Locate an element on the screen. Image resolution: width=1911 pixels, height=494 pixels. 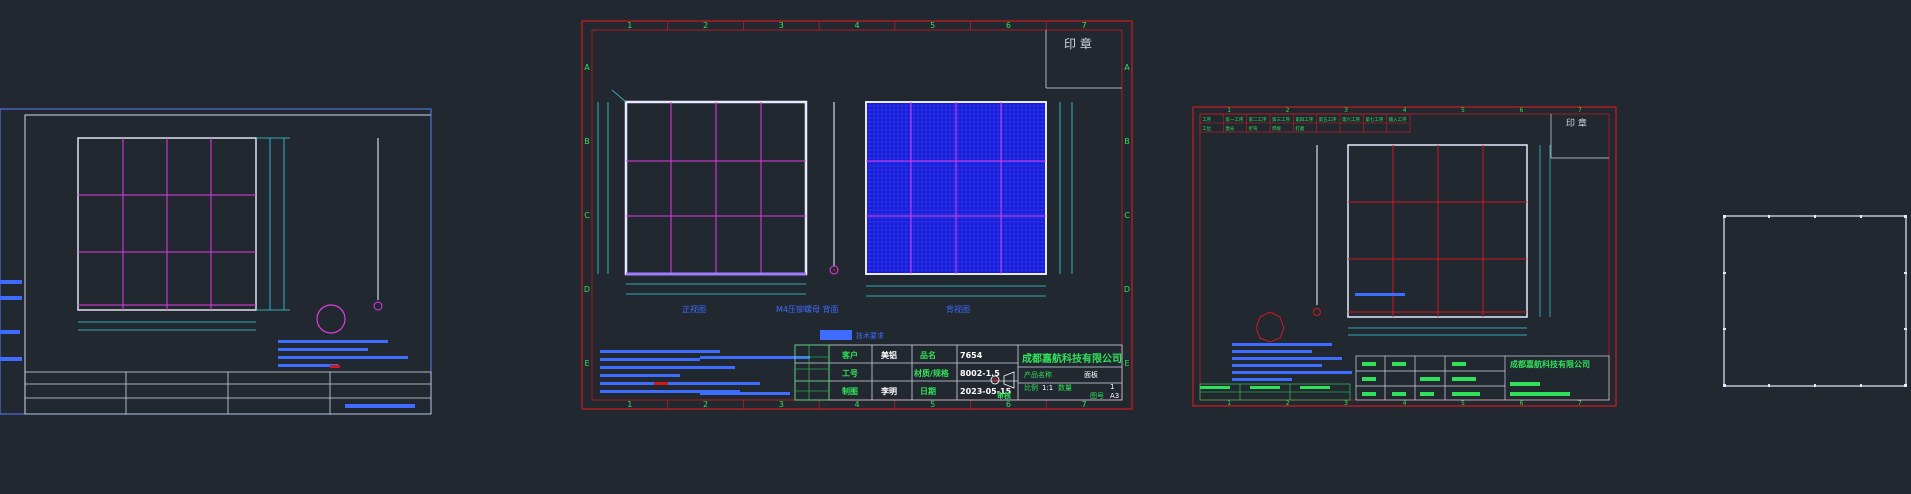
sheet2-process-label: 工号 is located at coordinates (850, 373).